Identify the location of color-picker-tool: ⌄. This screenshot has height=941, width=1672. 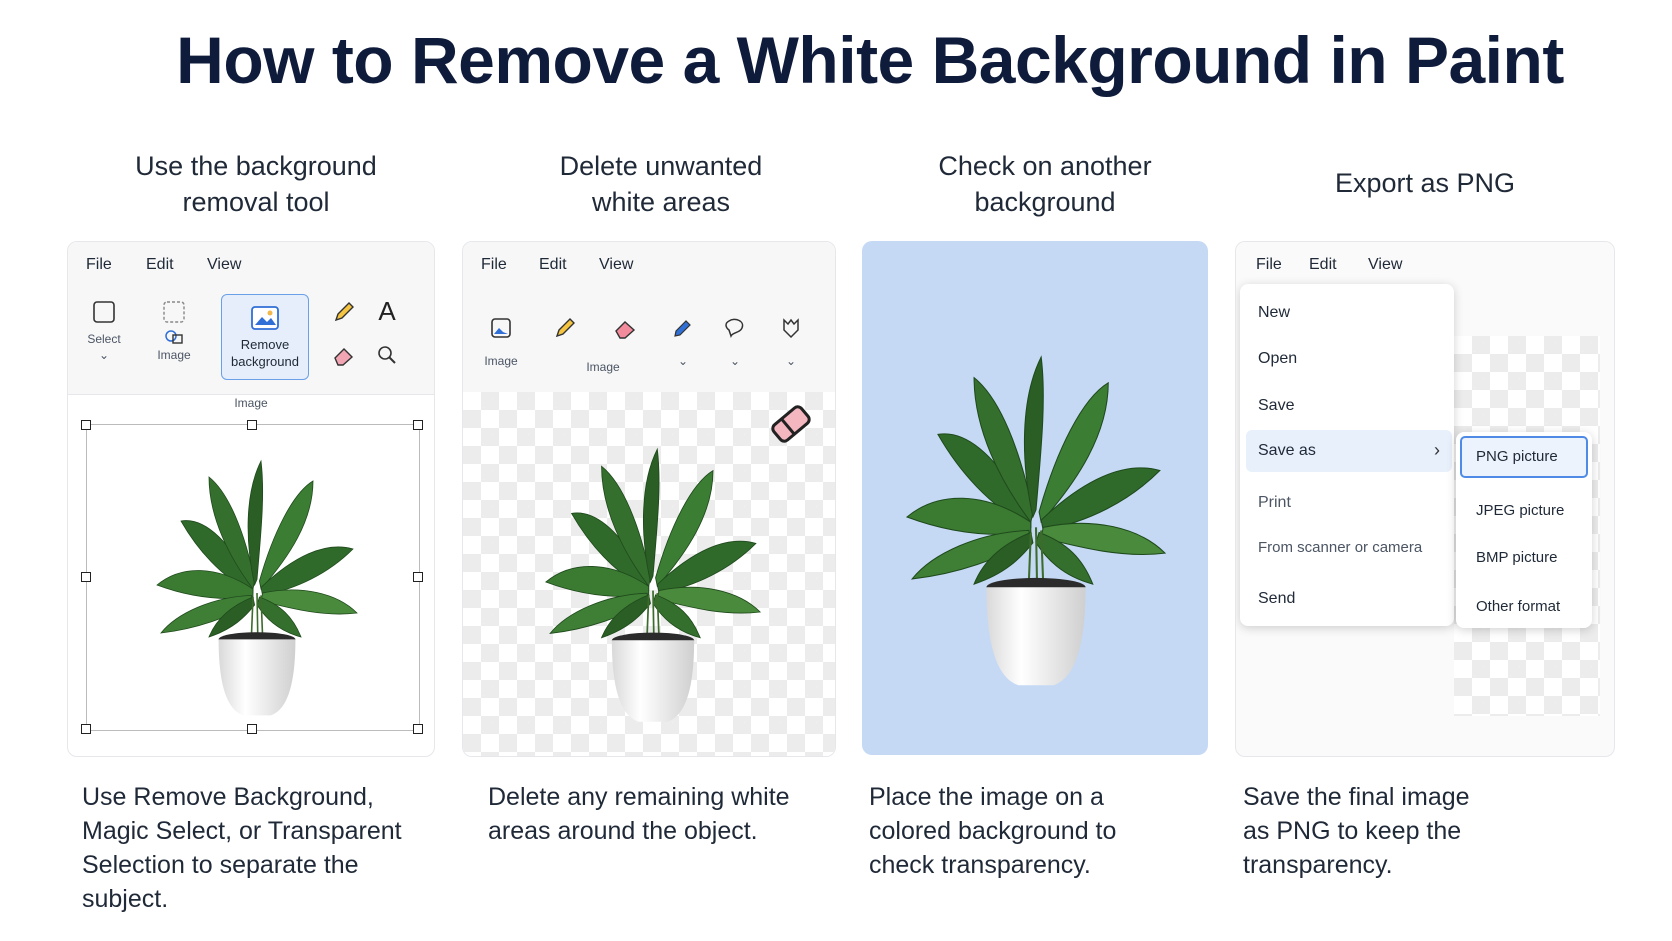
(683, 342).